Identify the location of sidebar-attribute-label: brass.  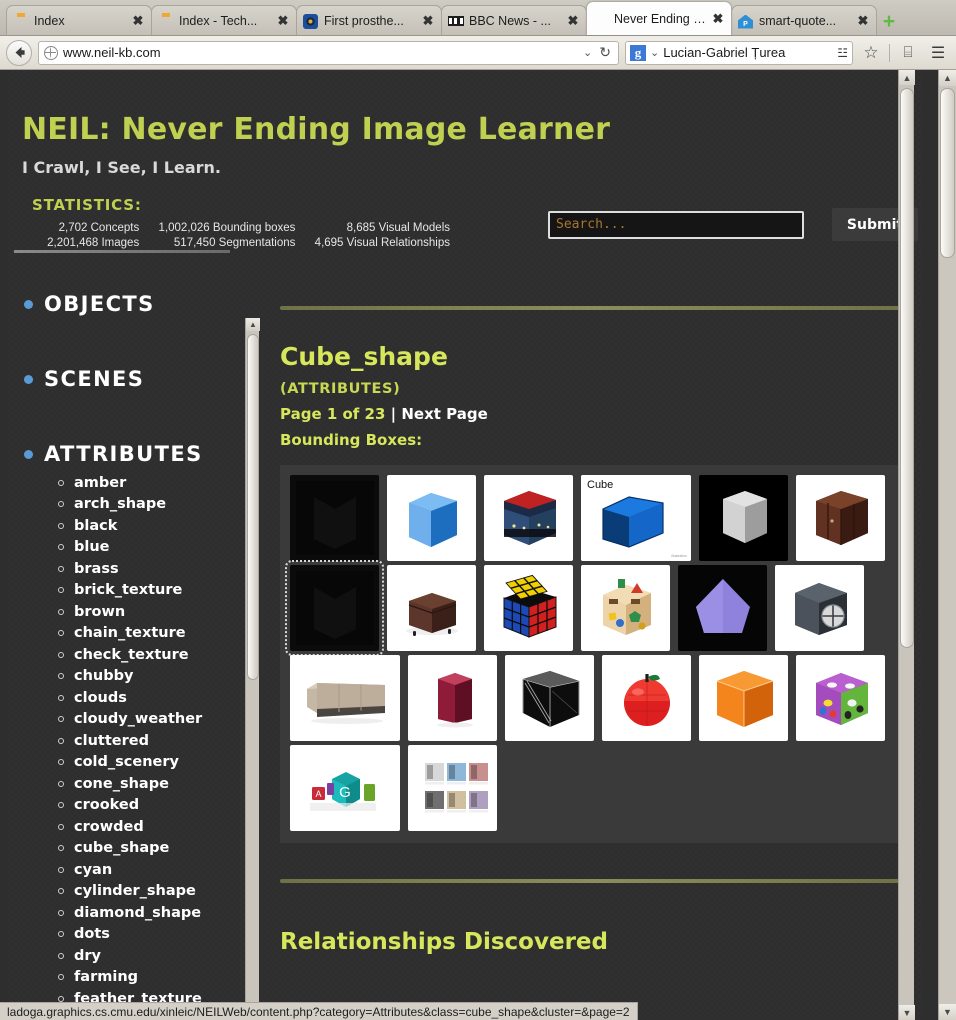
(96, 568).